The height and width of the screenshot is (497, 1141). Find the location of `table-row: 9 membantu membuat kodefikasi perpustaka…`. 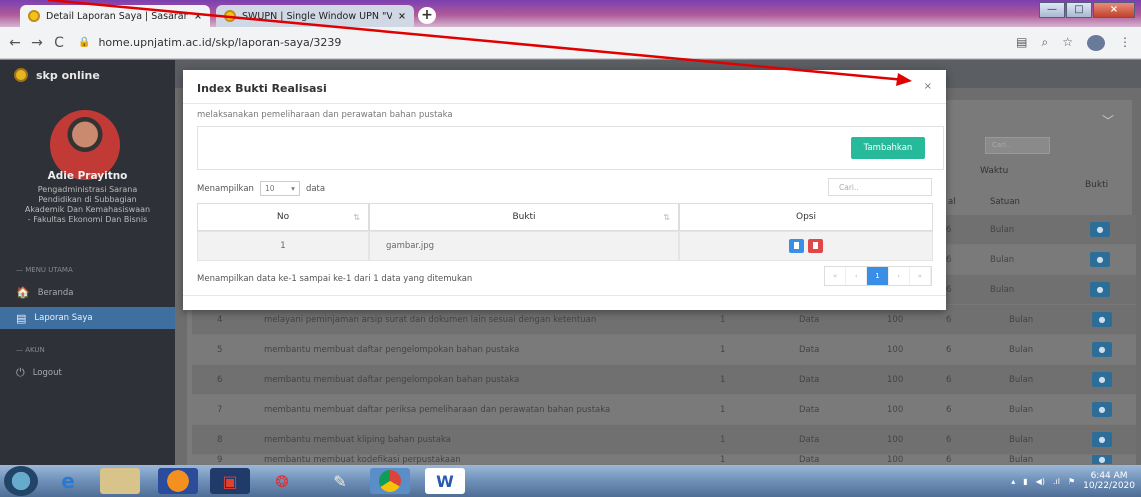

table-row: 9 membantu membuat kodefikasi perpustaka… is located at coordinates (664, 460).